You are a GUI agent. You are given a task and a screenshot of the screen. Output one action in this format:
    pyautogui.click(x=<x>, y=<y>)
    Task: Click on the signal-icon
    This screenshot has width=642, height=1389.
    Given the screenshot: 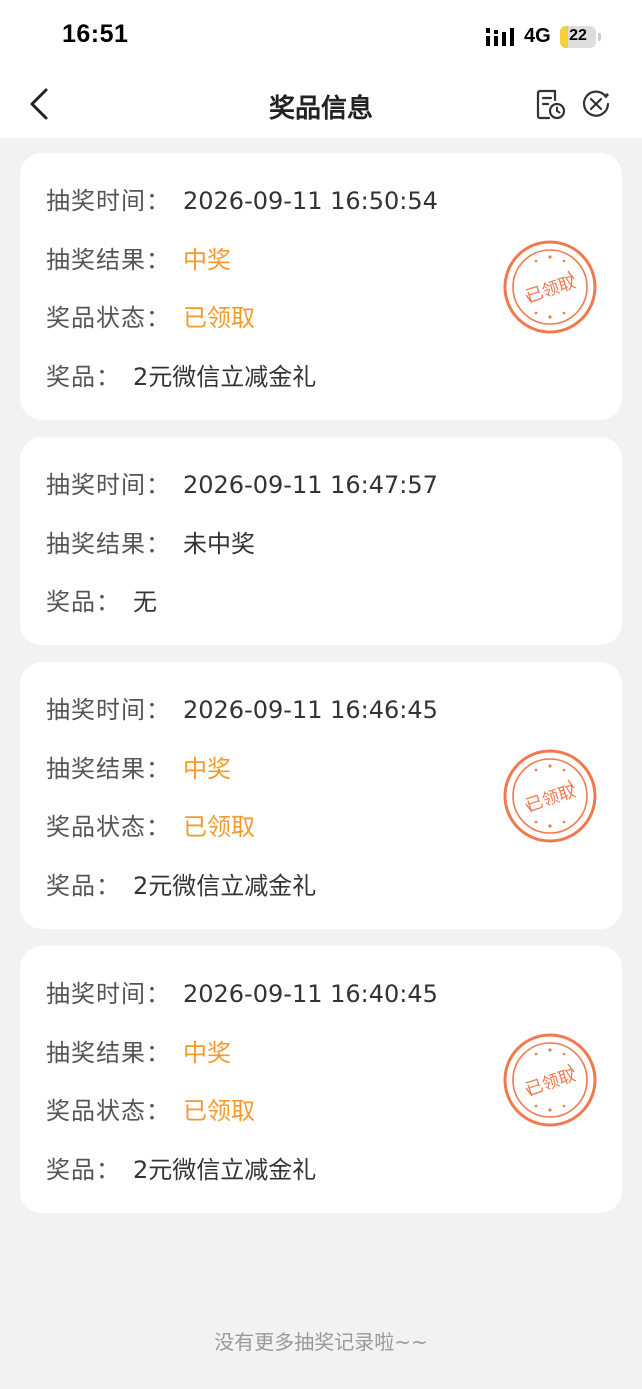 What is the action you would take?
    pyautogui.click(x=500, y=37)
    